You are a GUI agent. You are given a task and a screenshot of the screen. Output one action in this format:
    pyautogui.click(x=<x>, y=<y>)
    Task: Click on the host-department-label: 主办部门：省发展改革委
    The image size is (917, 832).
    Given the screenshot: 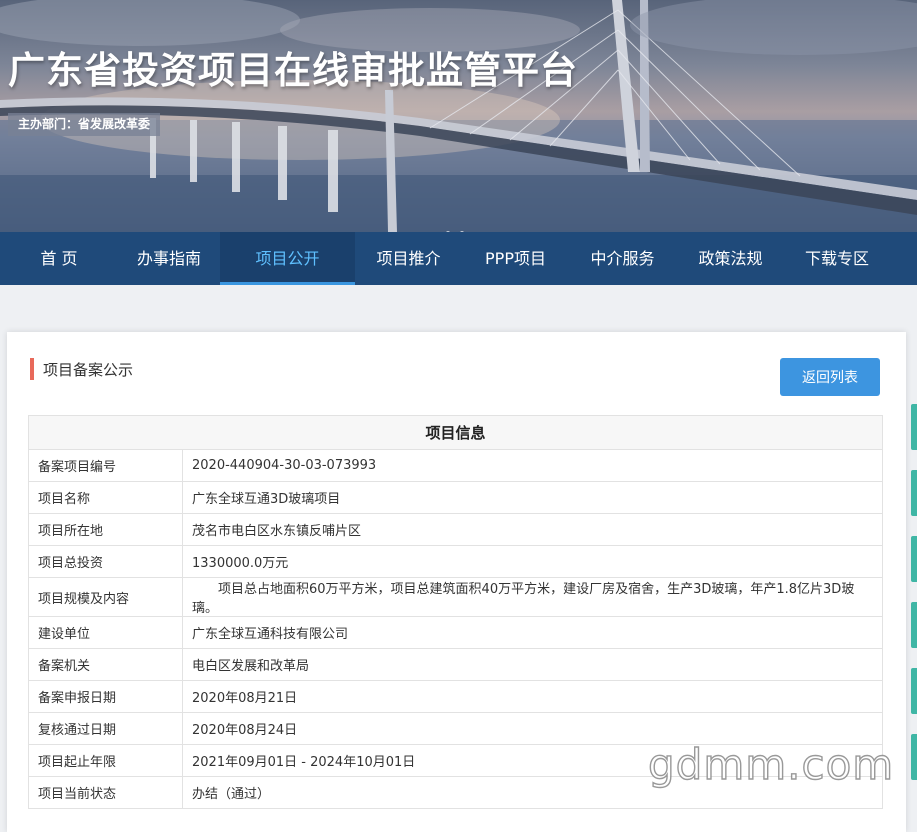 What is the action you would take?
    pyautogui.click(x=84, y=124)
    